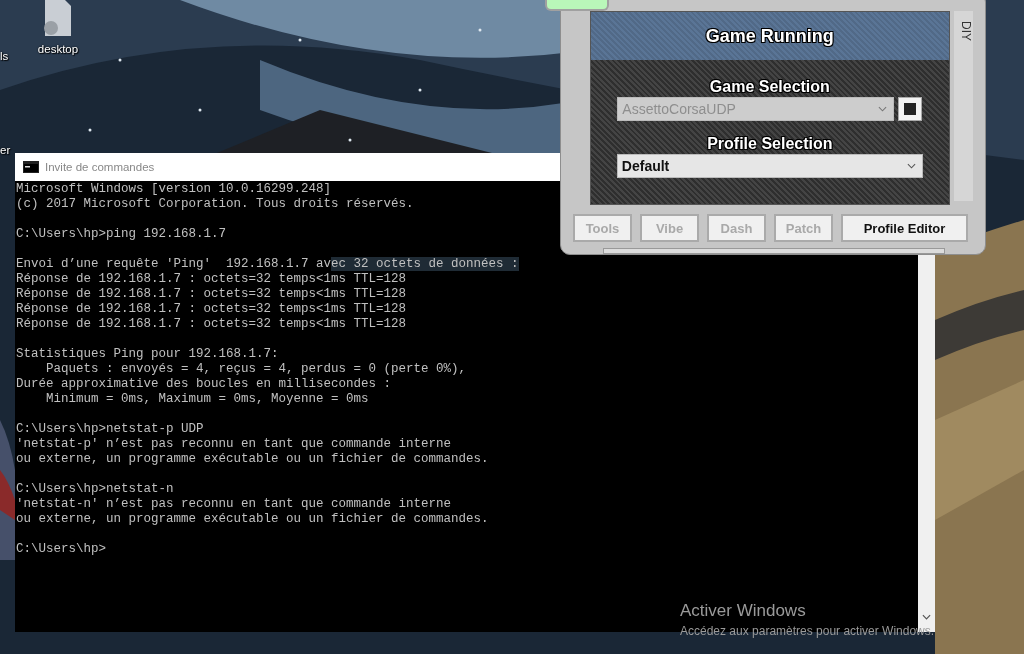 The image size is (1024, 654). What do you see at coordinates (910, 109) in the screenshot?
I see `stop-button` at bounding box center [910, 109].